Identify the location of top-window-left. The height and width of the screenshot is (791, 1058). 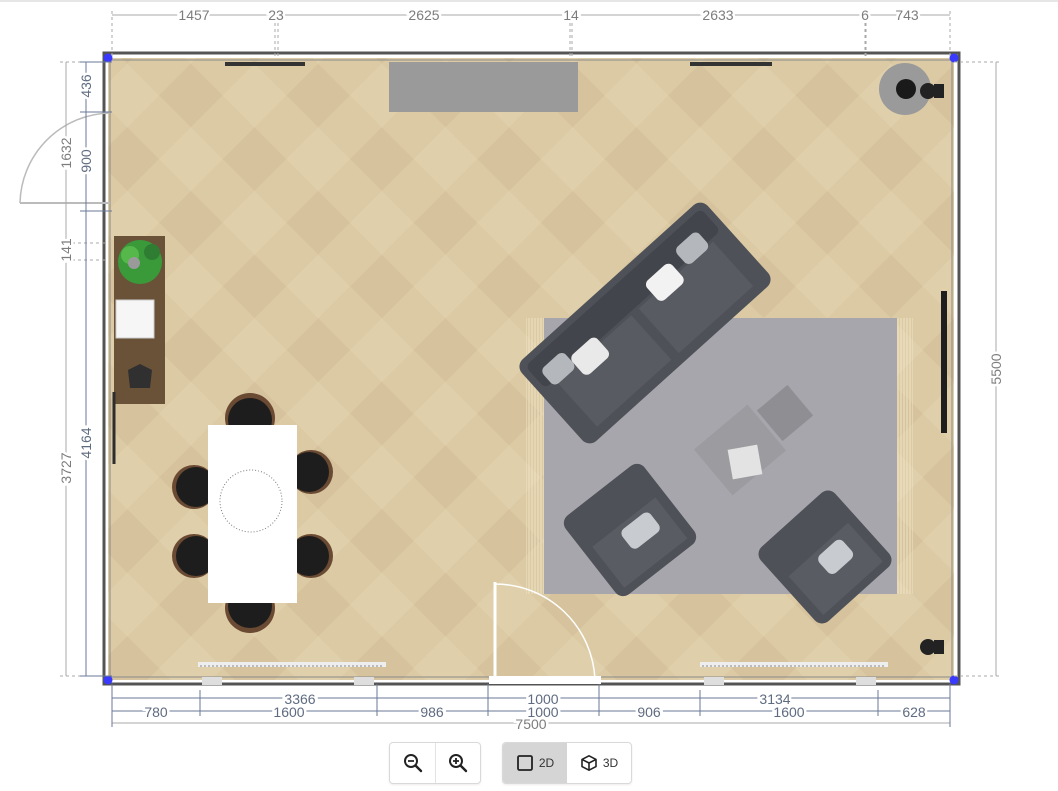
(265, 64).